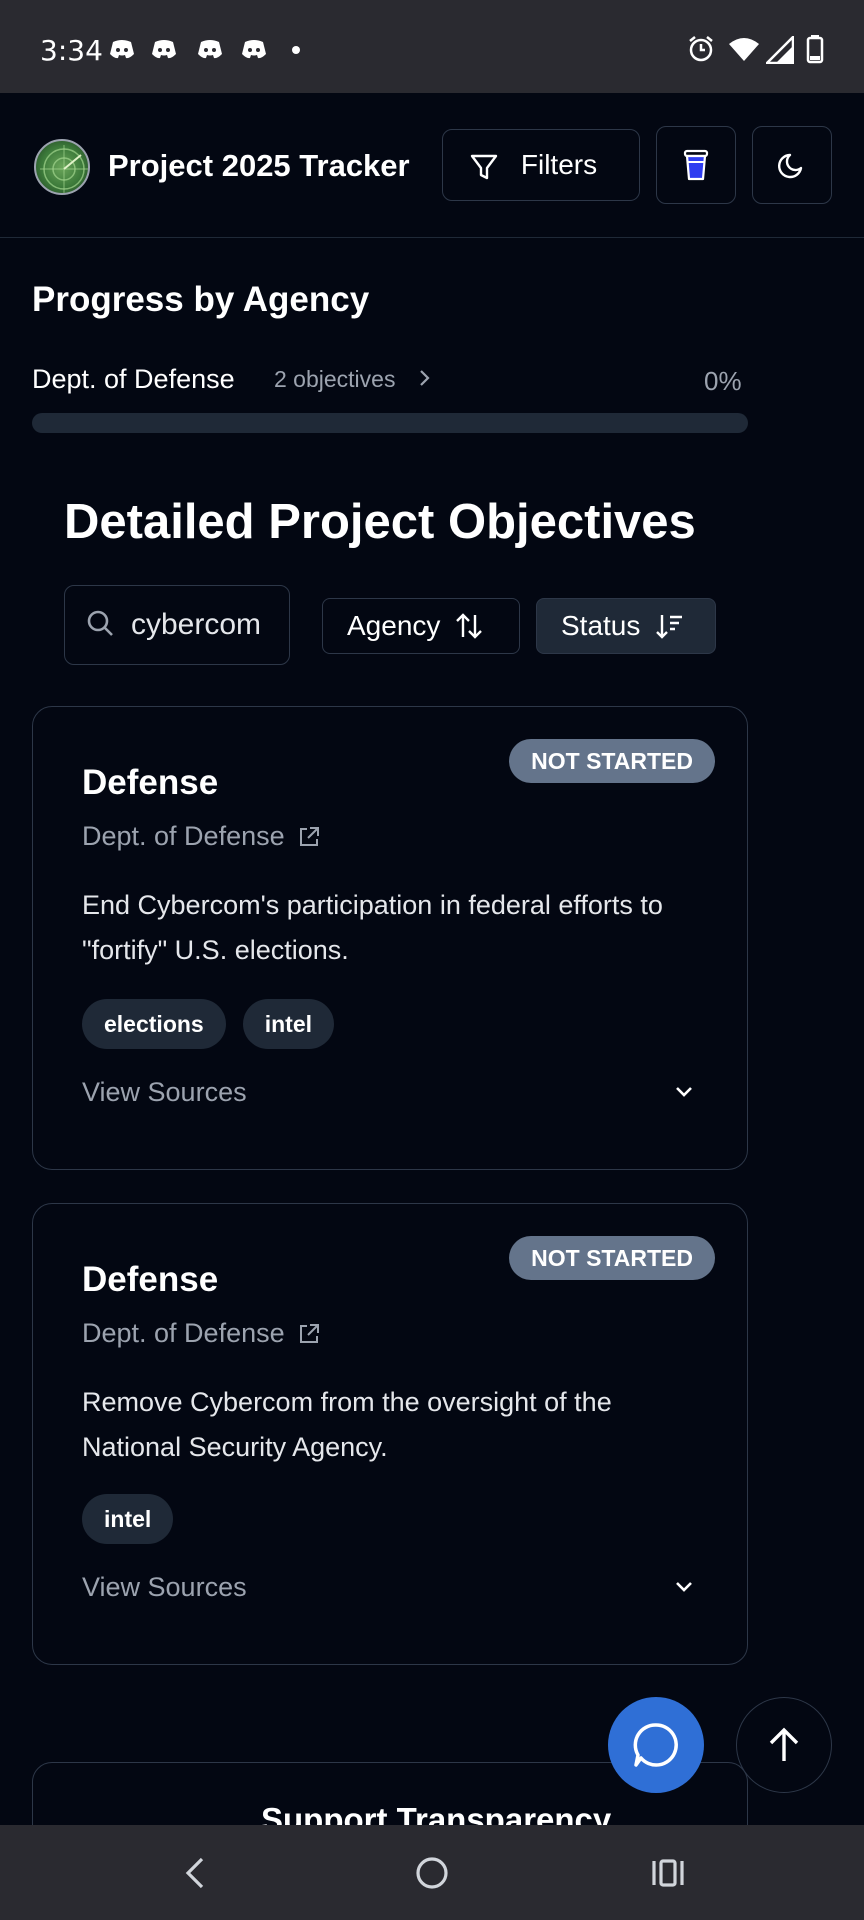 The width and height of the screenshot is (864, 1920). Describe the element at coordinates (484, 167) in the screenshot. I see `filter-icon` at that location.